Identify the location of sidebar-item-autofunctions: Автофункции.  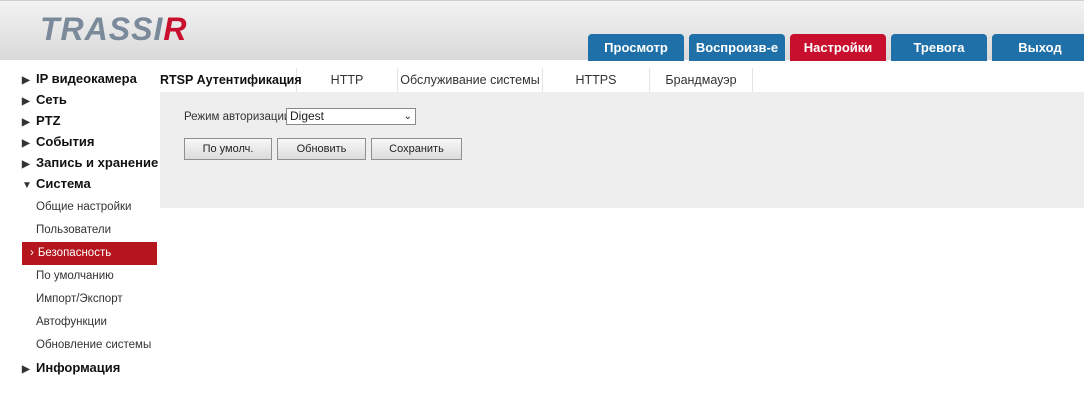
(89, 322).